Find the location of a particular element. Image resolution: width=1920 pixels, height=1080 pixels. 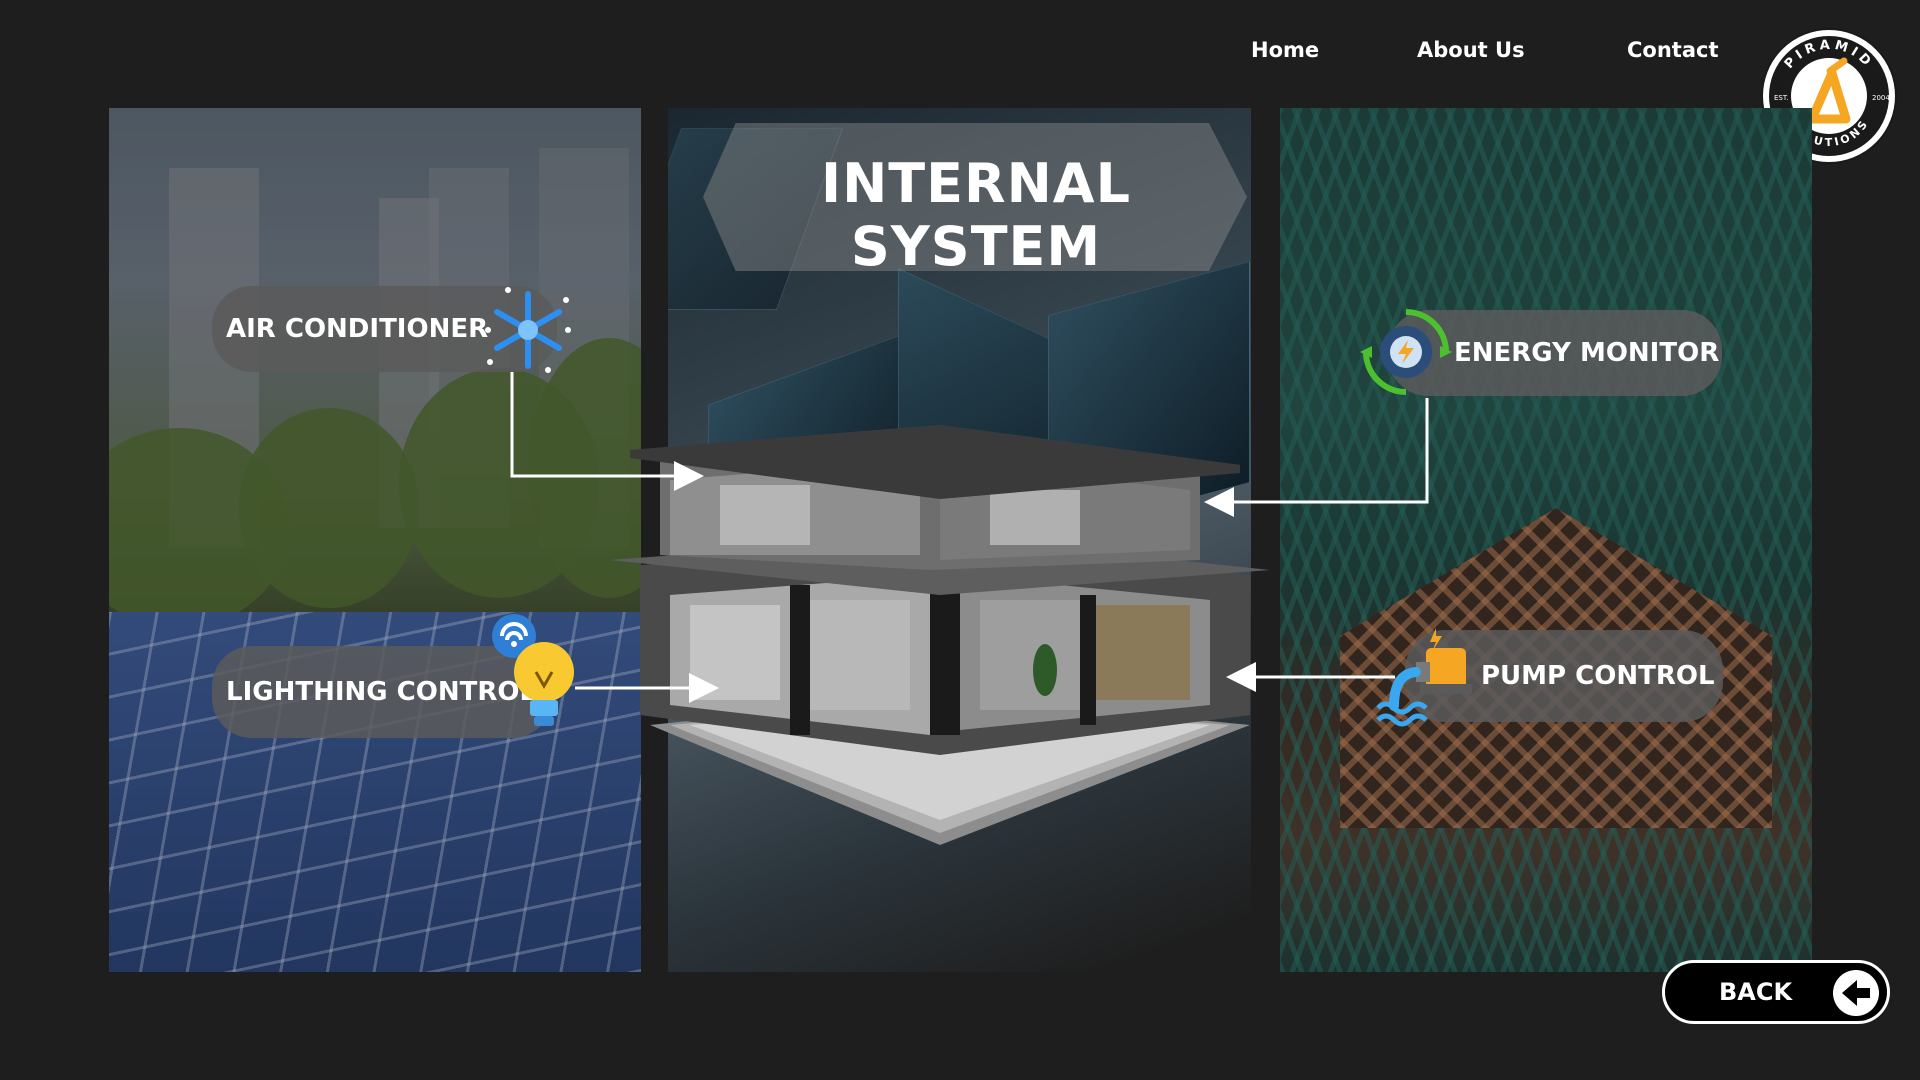

pump-control-text: PUMP CONTROL is located at coordinates (1598, 676).